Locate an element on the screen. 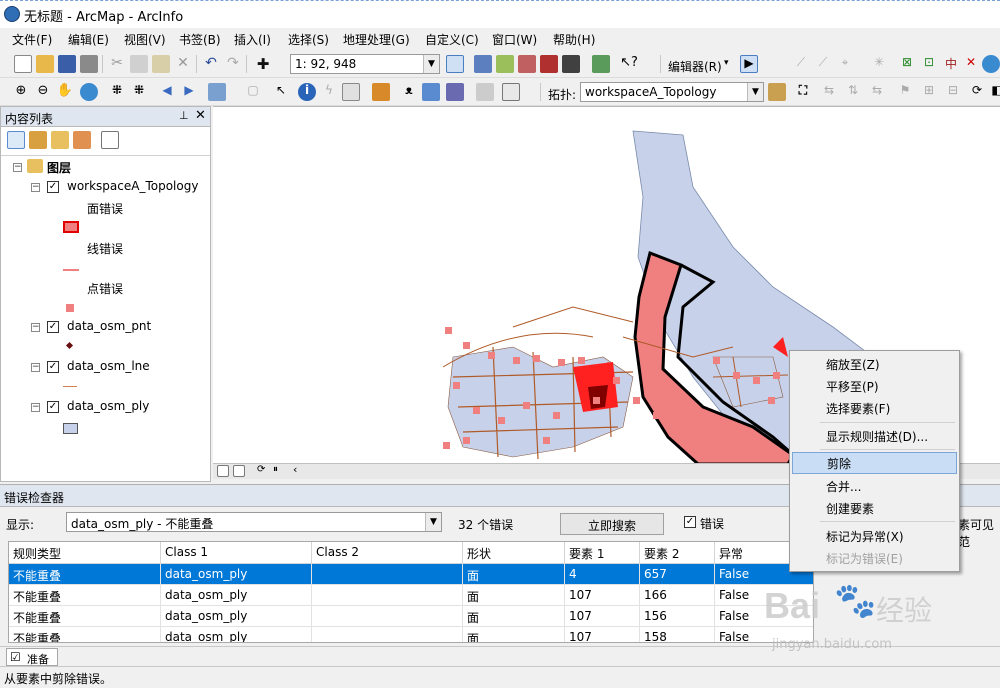 The image size is (1000, 688). data-view-icon is located at coordinates (223, 471).